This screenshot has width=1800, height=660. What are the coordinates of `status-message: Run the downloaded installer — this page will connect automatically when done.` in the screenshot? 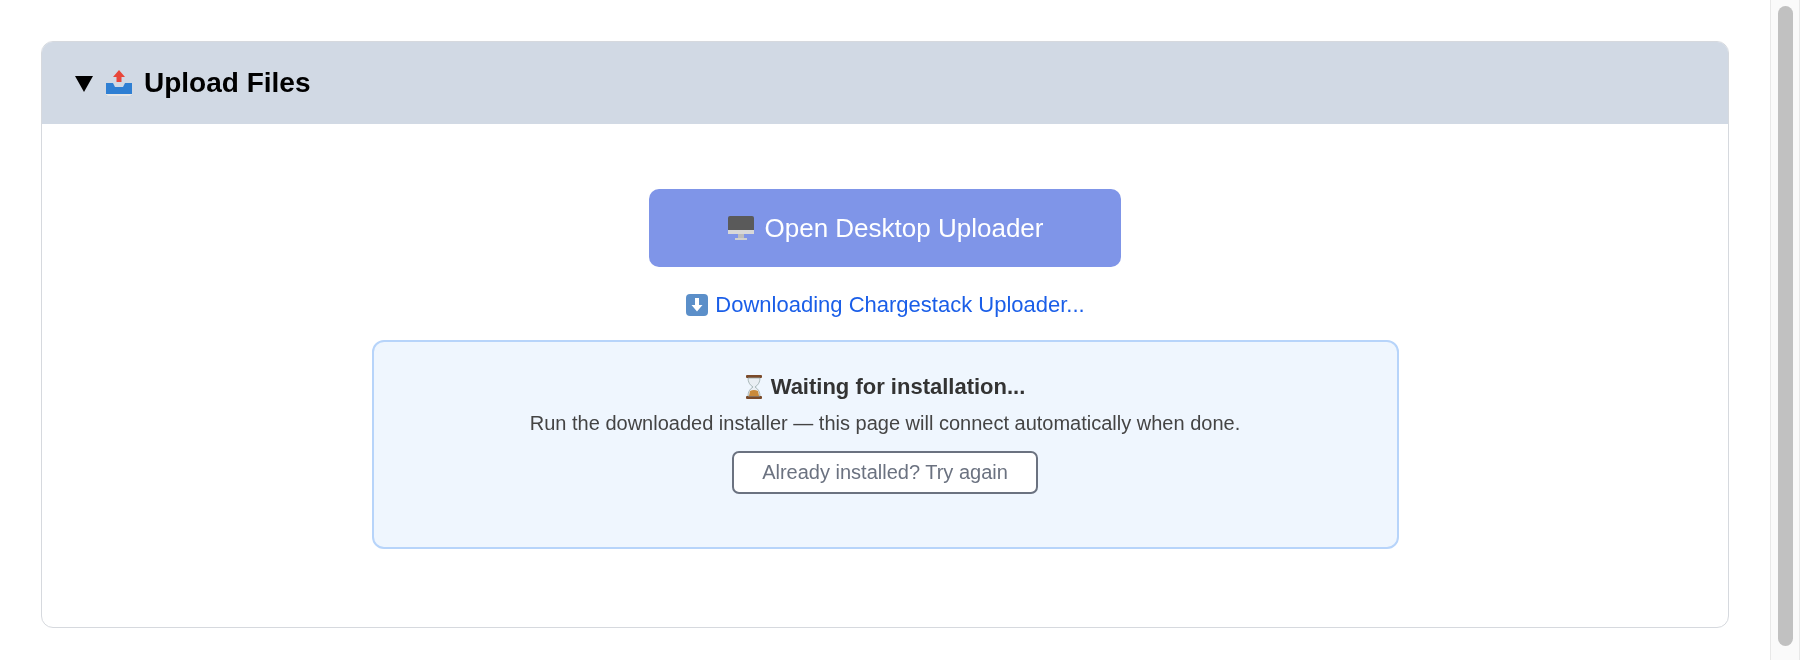 It's located at (885, 423).